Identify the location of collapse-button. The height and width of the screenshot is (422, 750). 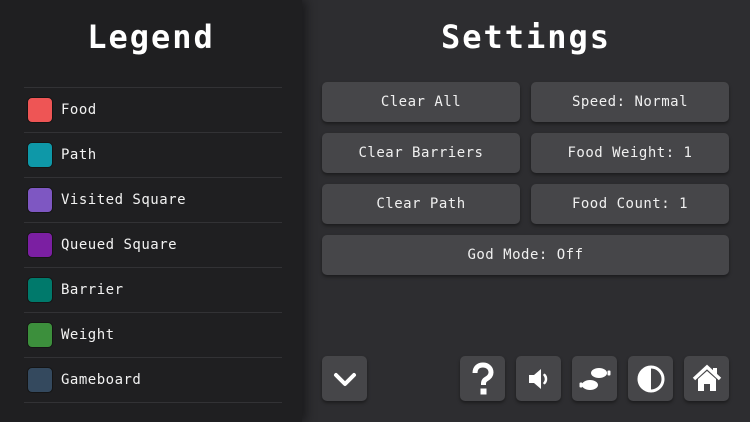
(344, 378).